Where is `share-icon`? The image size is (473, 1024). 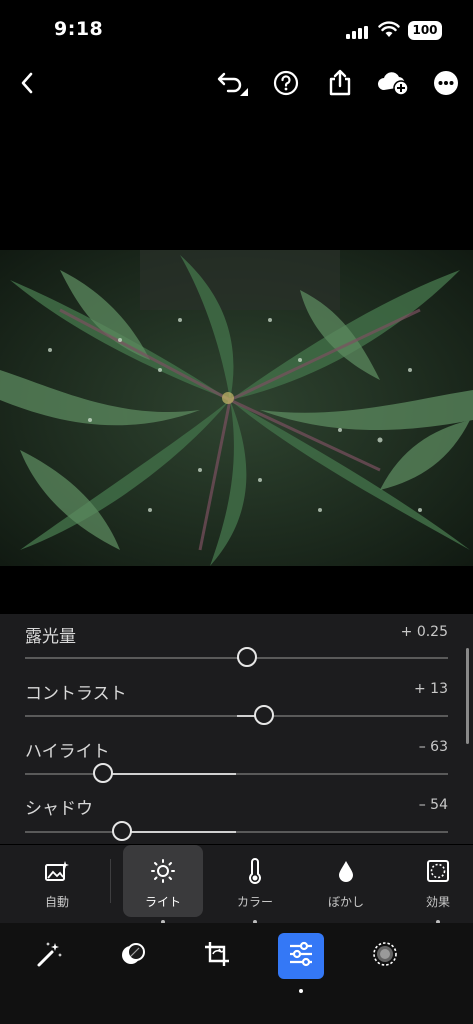 share-icon is located at coordinates (340, 85).